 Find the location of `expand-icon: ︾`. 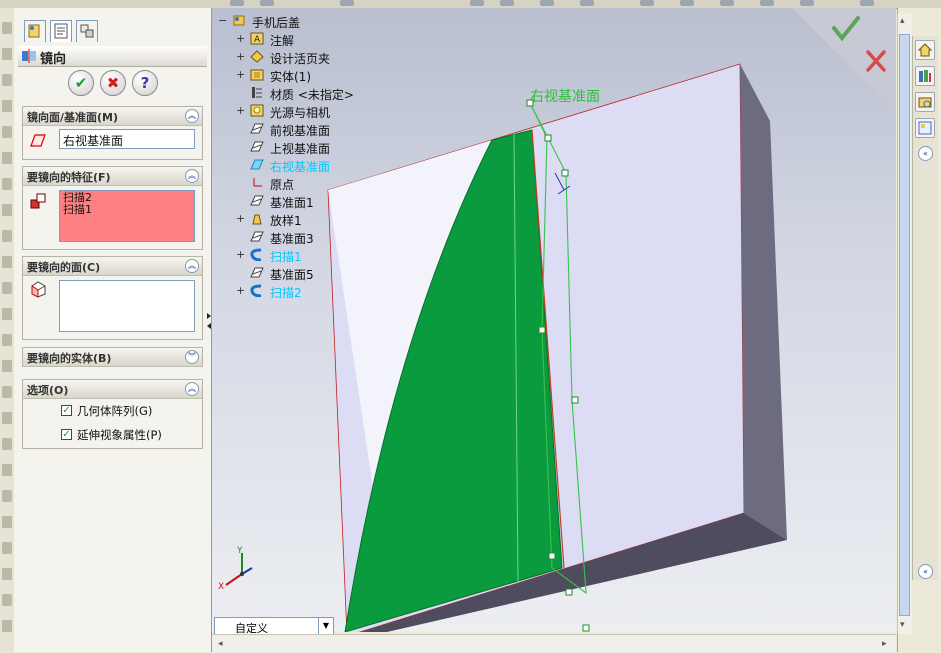

expand-icon: ︾ is located at coordinates (192, 357).